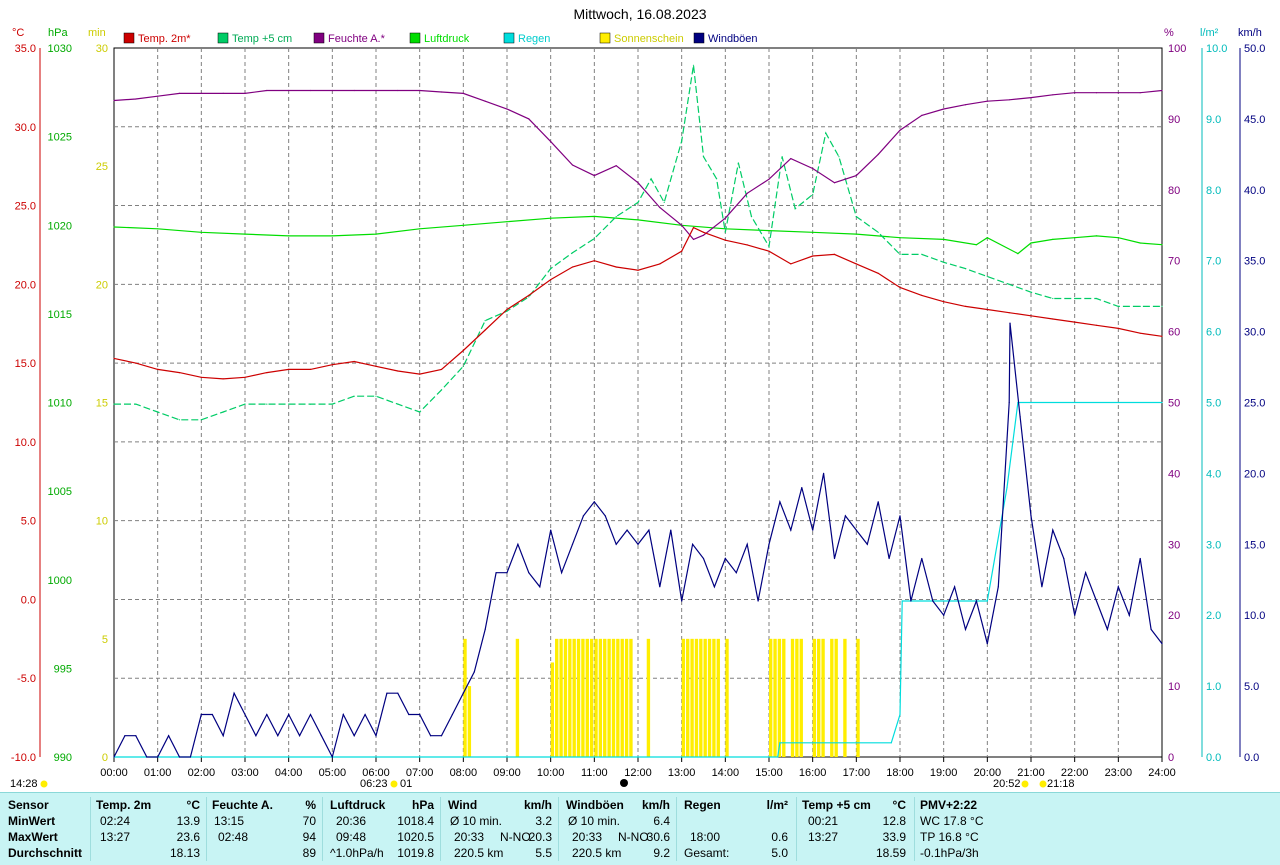 Image resolution: width=1280 pixels, height=865 pixels. What do you see at coordinates (894, 837) in the screenshot?
I see `temp5cm-max-value: 33.9` at bounding box center [894, 837].